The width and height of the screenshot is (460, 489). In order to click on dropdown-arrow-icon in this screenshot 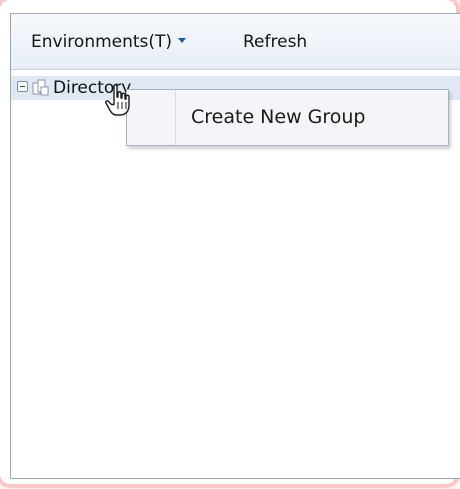, I will do `click(182, 40)`.